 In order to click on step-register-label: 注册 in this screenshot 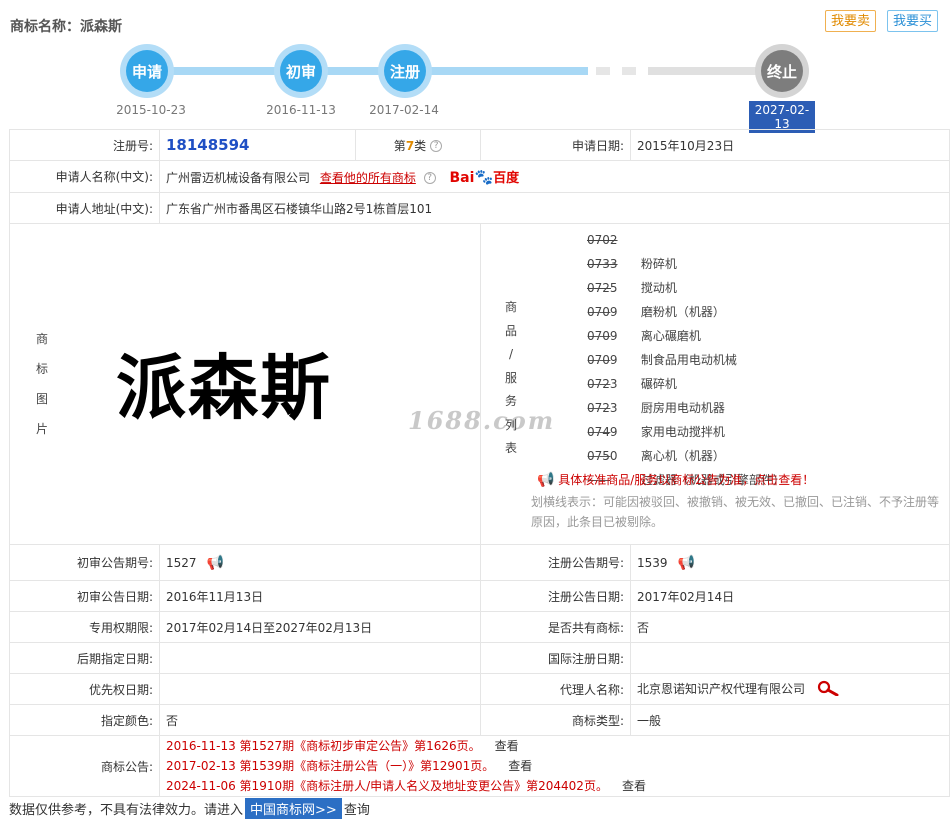, I will do `click(405, 71)`.